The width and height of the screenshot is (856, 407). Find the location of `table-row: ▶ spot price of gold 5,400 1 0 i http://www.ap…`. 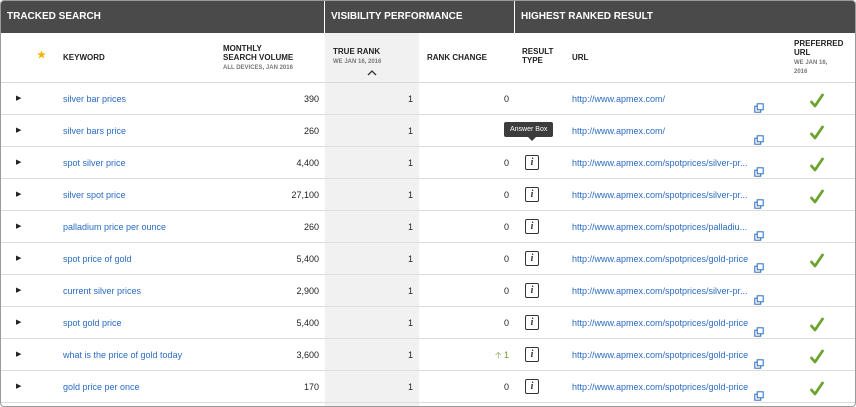

table-row: ▶ spot price of gold 5,400 1 0 i http://www.ap… is located at coordinates (428, 259).